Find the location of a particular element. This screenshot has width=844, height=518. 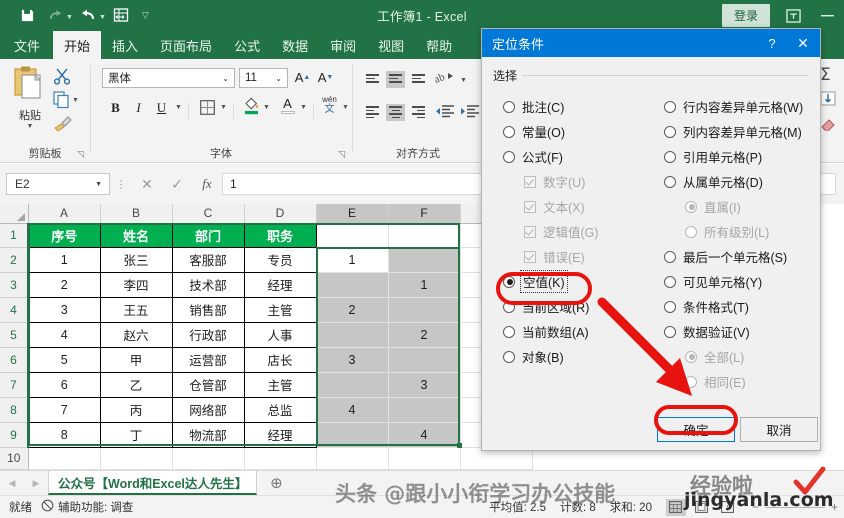

paste-dropdown-icon: ▼ is located at coordinates (30, 126).